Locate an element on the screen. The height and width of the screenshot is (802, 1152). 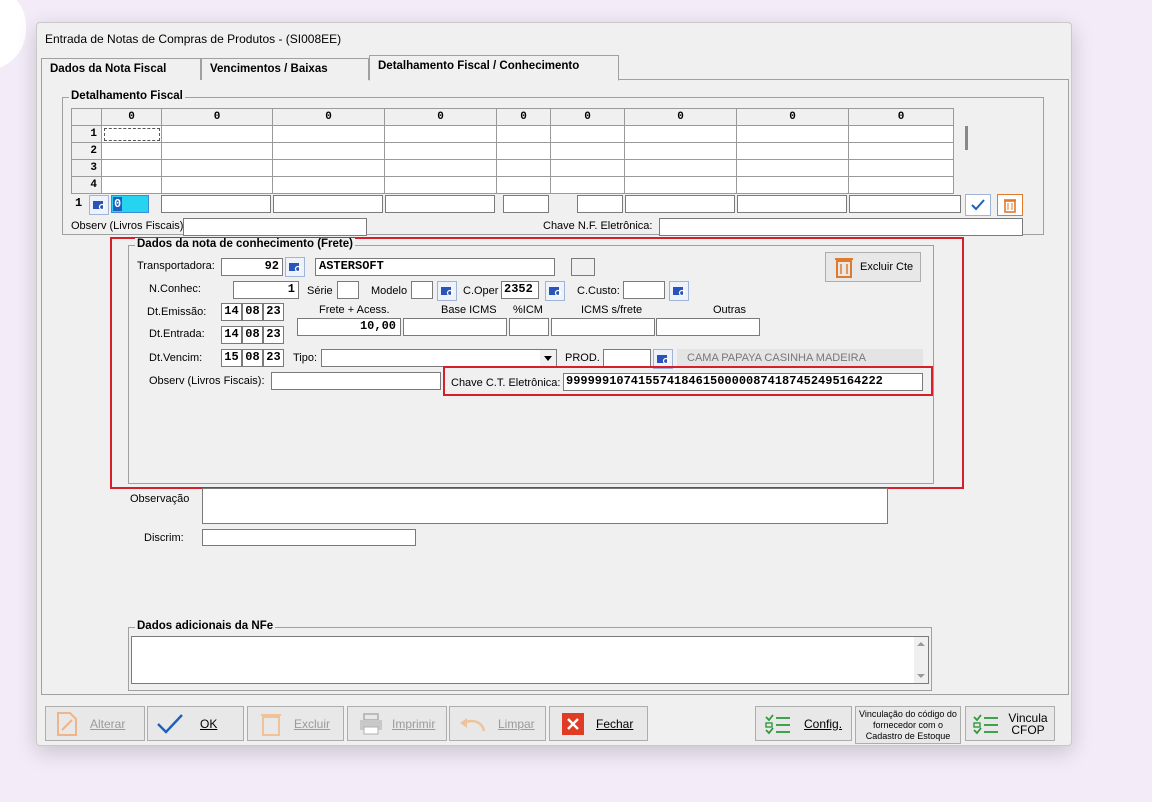
transportadora-label: Transportadora: is located at coordinates (176, 266).